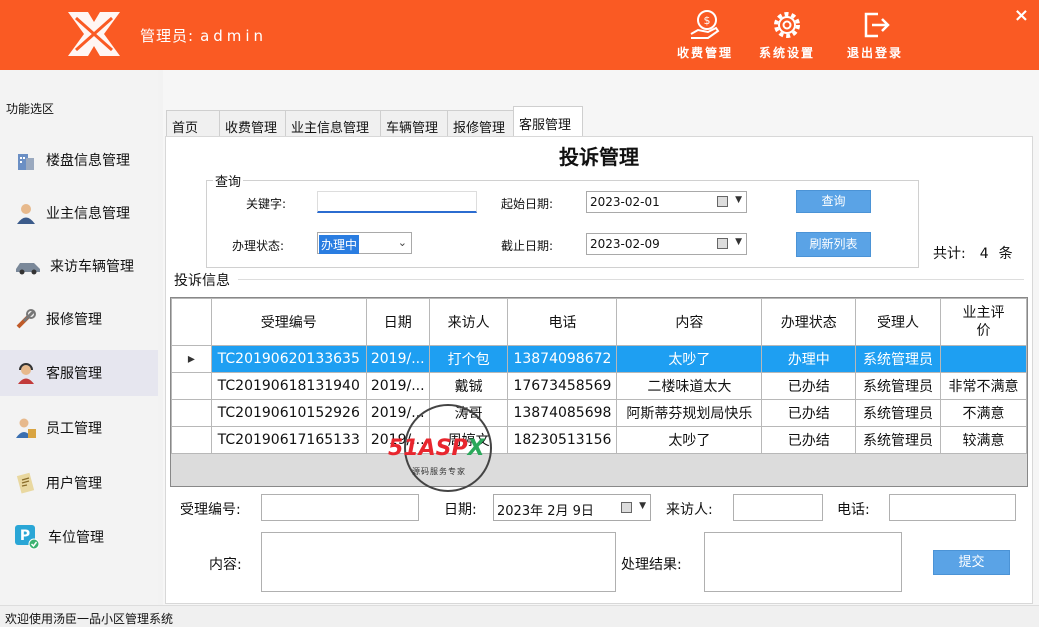 This screenshot has height=627, width=1039. What do you see at coordinates (74, 429) in the screenshot?
I see `sidebar-item-label: 员工管理` at bounding box center [74, 429].